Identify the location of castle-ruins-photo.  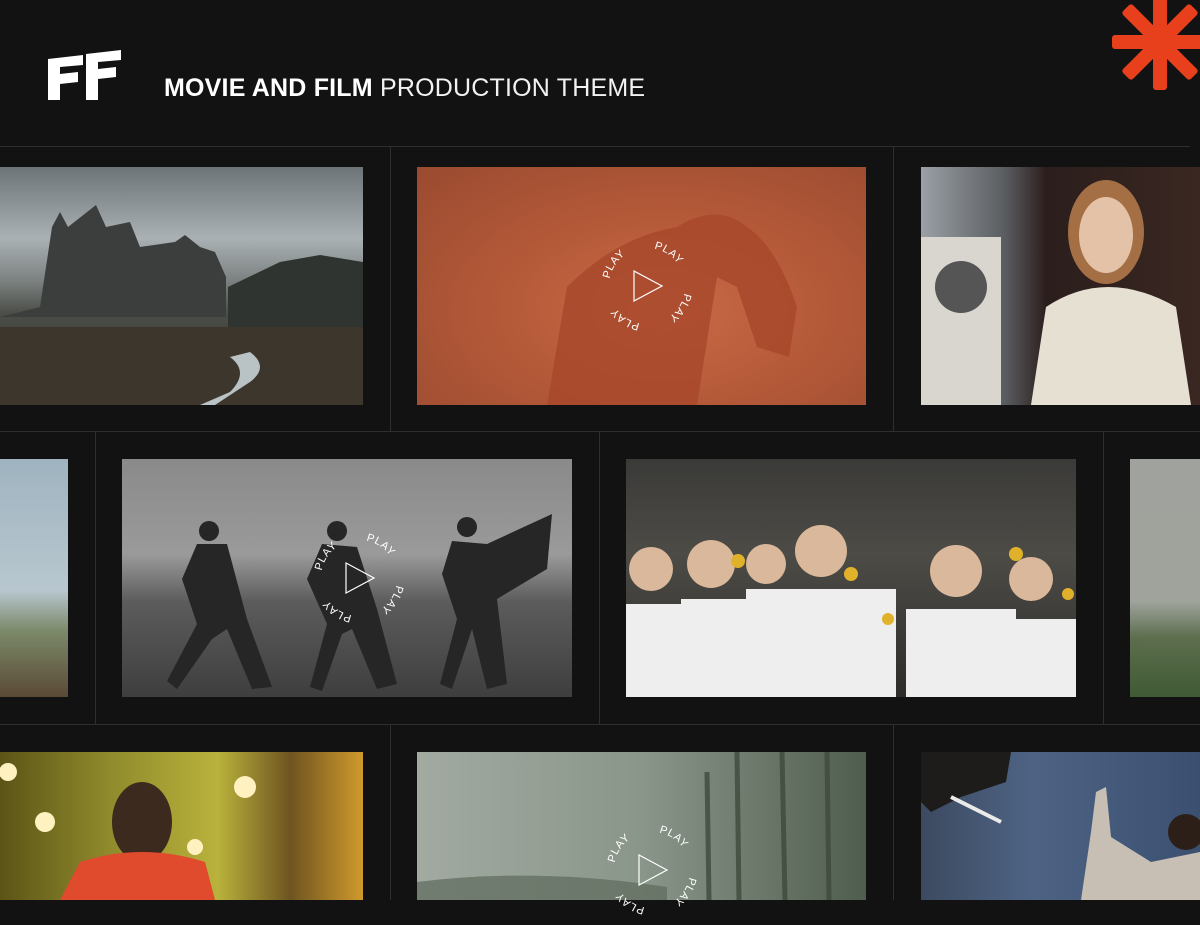
(181, 286).